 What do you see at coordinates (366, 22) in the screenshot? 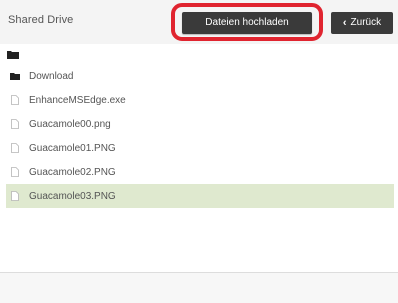
I see `back-button-label: Zurück` at bounding box center [366, 22].